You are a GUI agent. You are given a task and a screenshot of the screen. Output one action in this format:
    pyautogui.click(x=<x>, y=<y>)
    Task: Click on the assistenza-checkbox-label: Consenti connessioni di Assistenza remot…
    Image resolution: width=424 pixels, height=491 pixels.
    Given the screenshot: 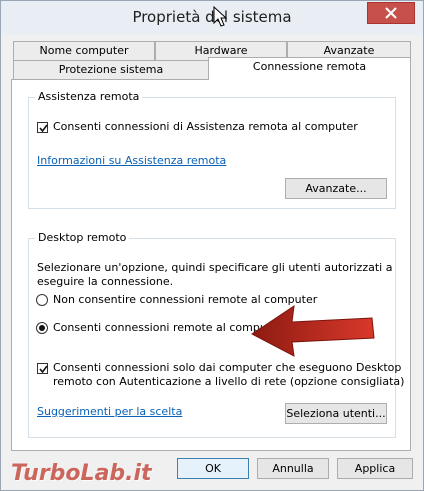 What is the action you would take?
    pyautogui.click(x=205, y=126)
    